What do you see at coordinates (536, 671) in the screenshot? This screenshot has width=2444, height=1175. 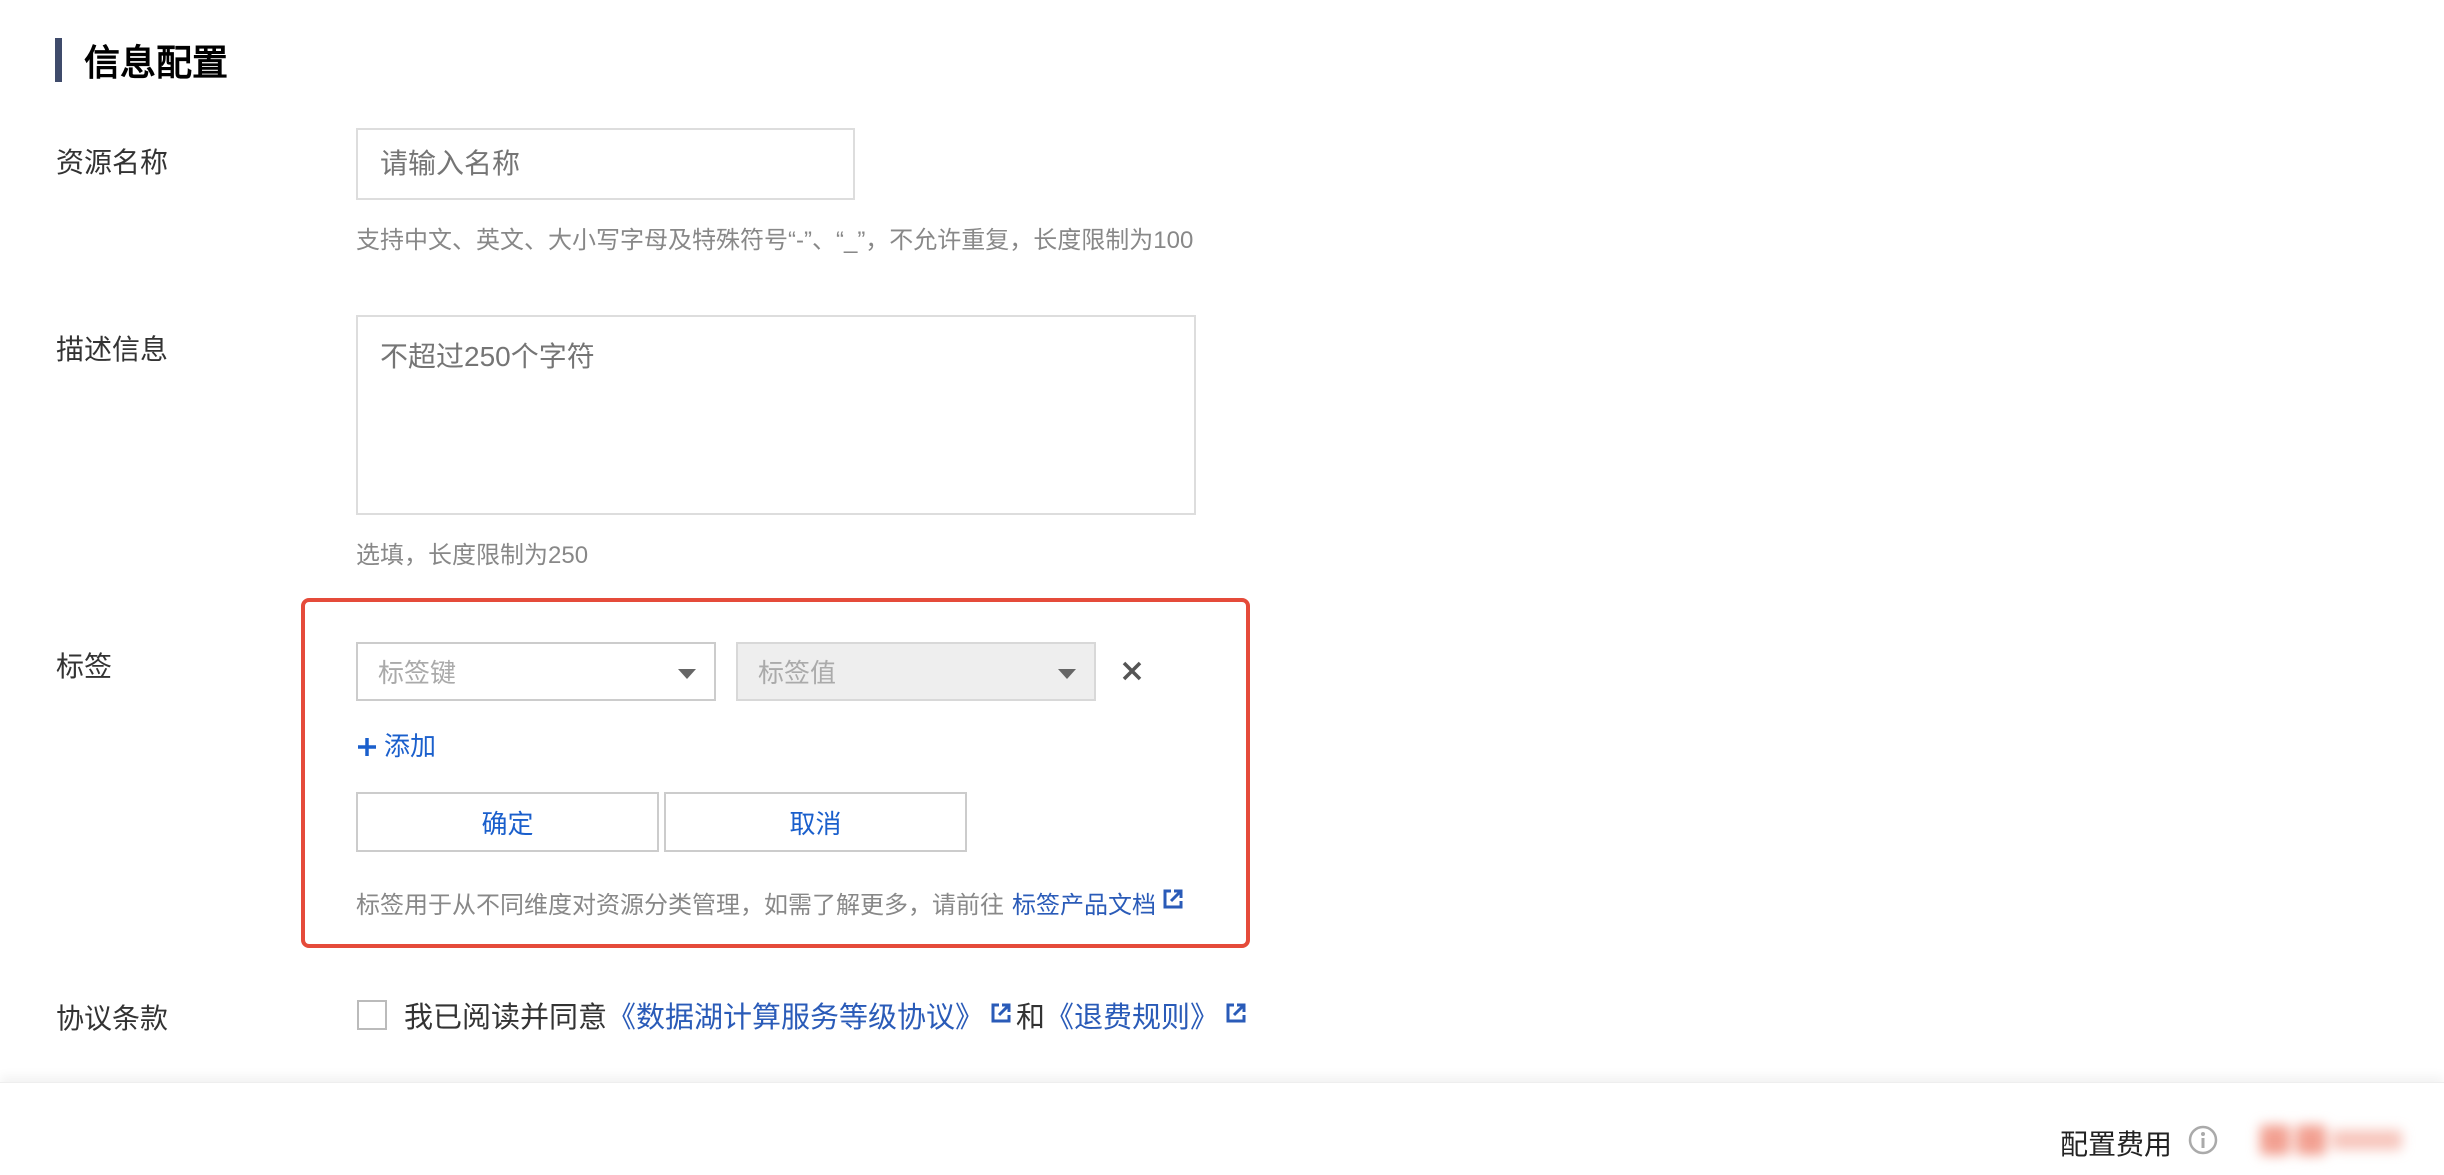 I see `tag-key-select: 标签键` at bounding box center [536, 671].